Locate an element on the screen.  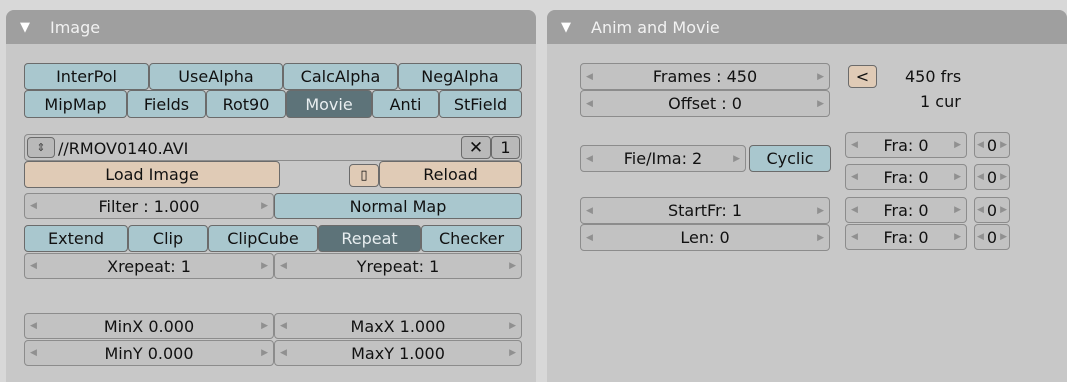
reload-button: Reload is located at coordinates (450, 174).